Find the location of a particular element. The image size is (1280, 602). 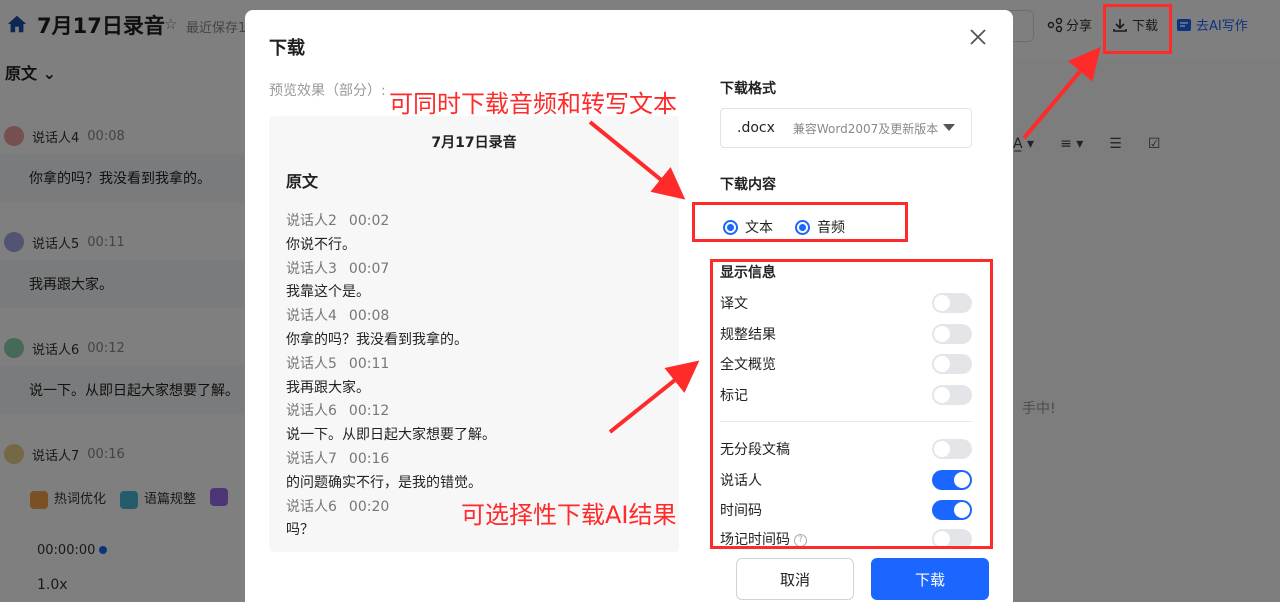

preview-time: 00:02 is located at coordinates (369, 221).